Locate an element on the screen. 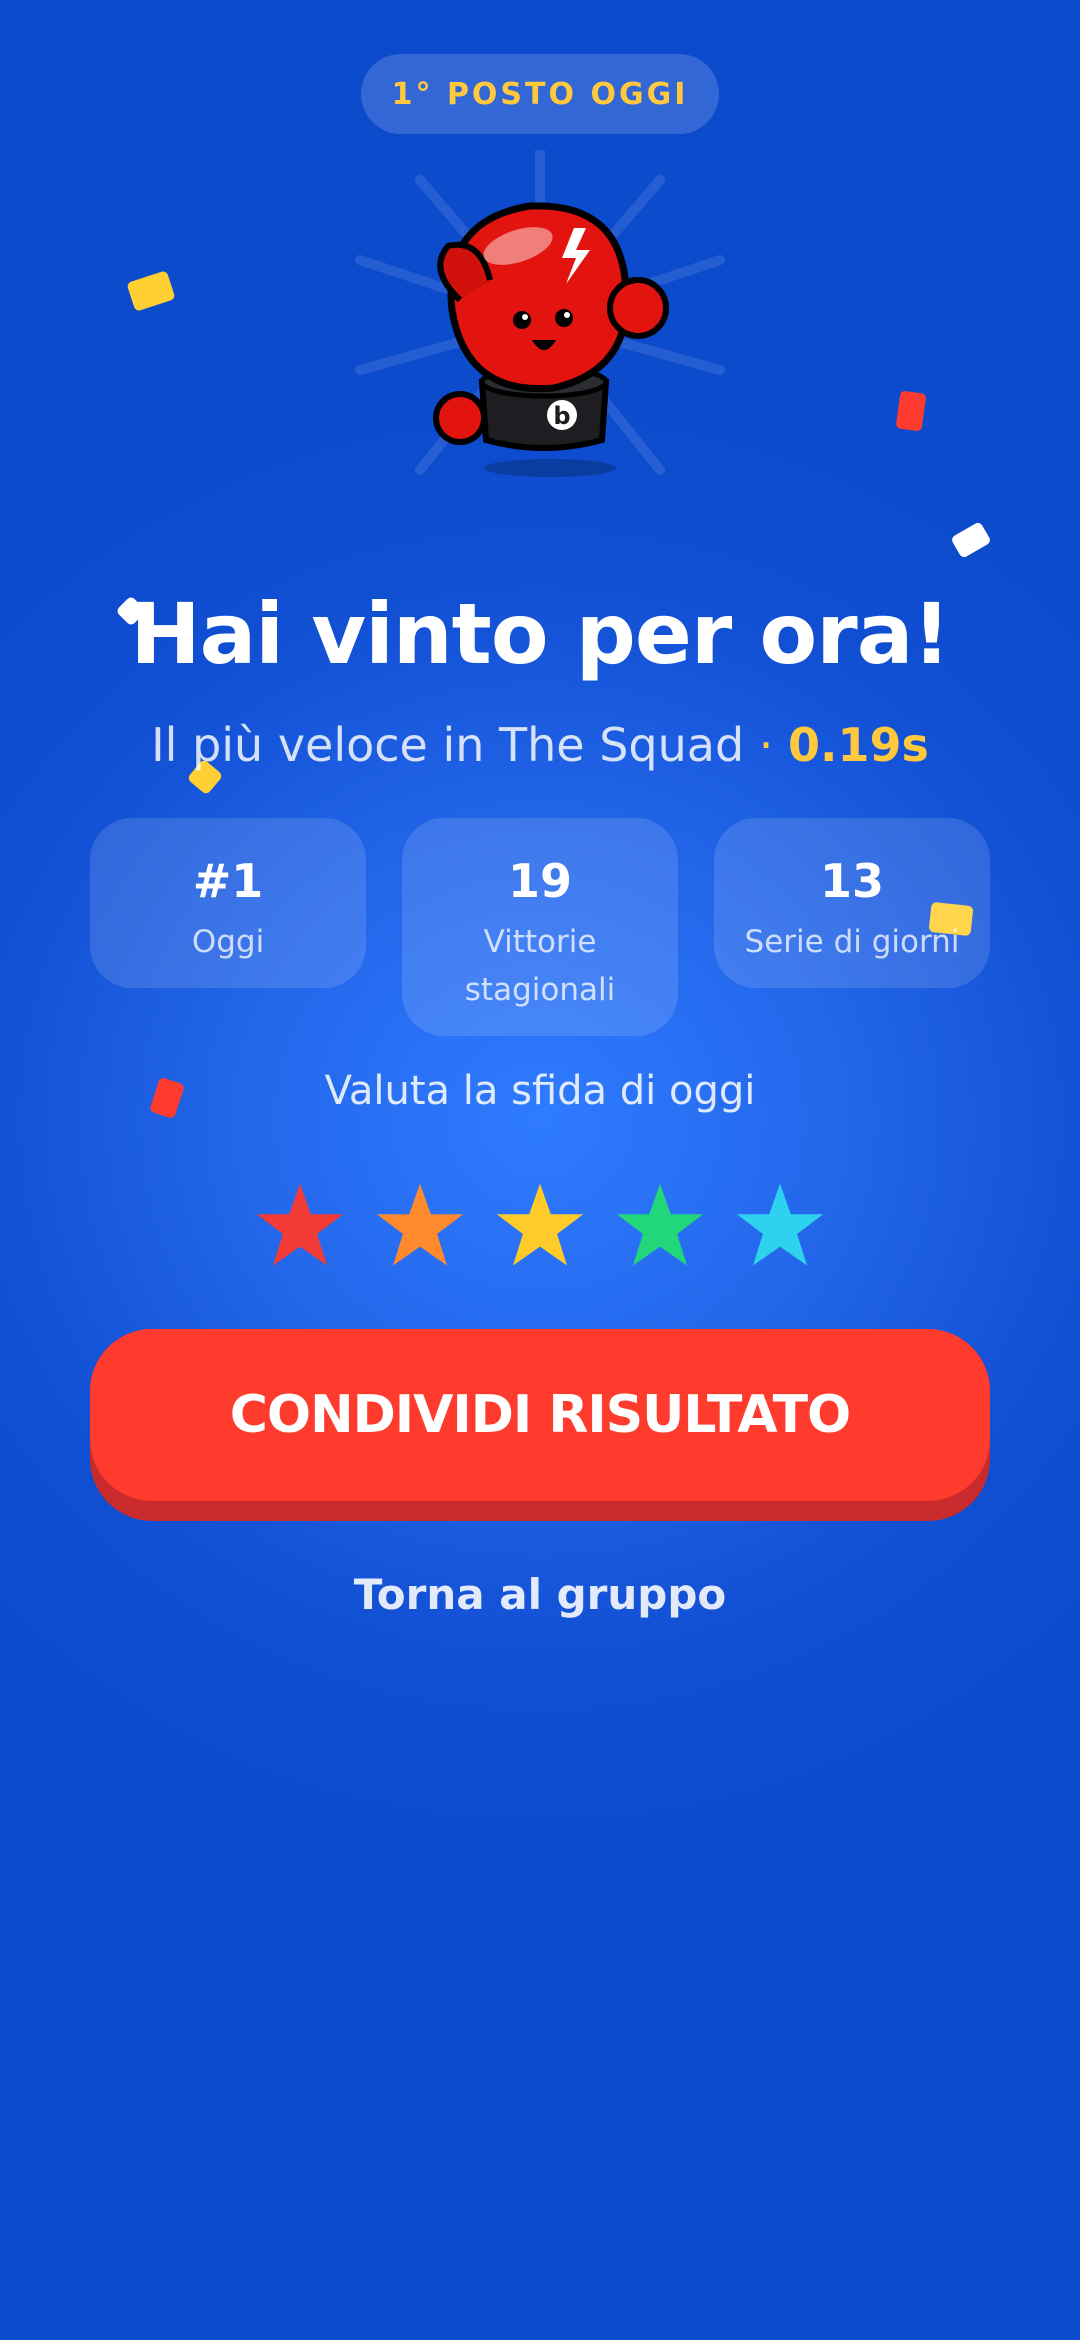 This screenshot has width=1080, height=2340. stat-value: #1 is located at coordinates (228, 881).